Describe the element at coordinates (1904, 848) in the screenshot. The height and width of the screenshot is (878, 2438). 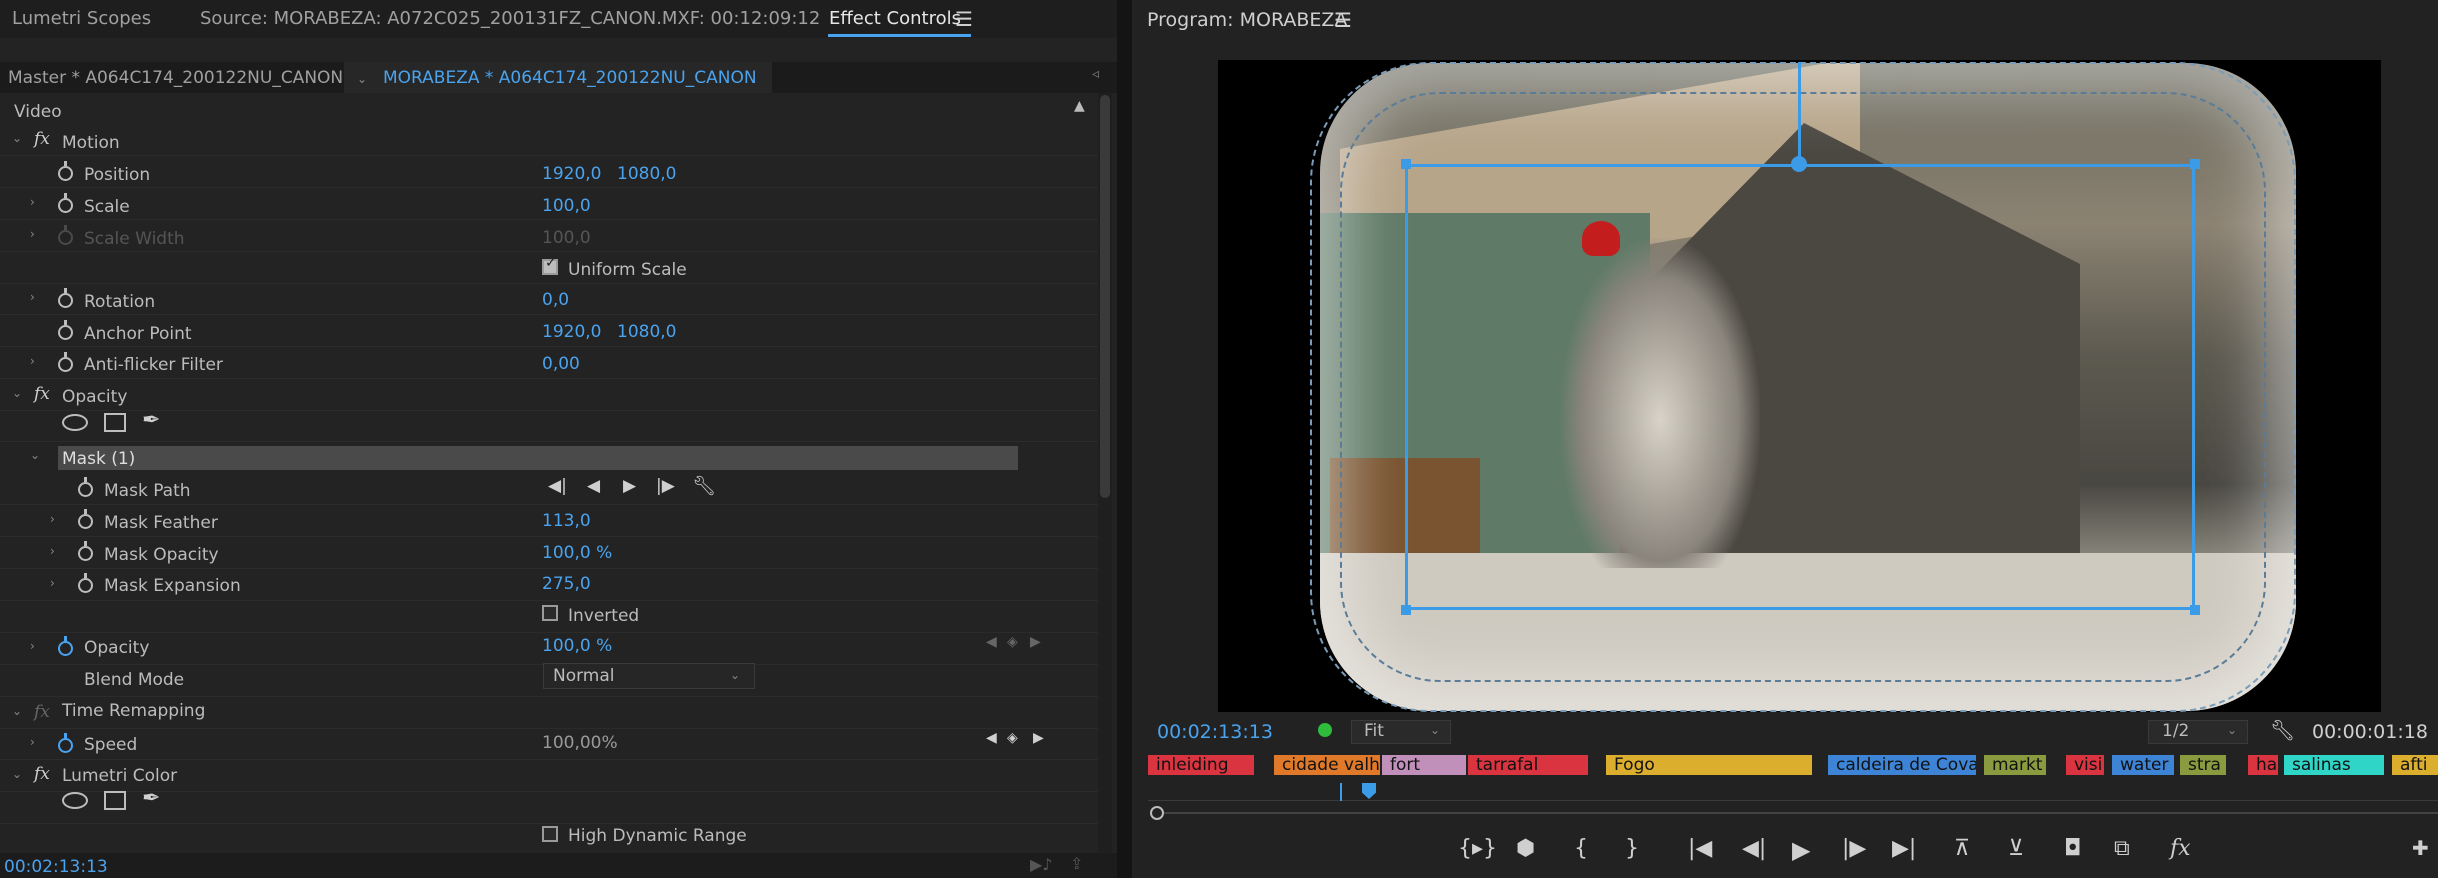
I see `go-to-out-icon: ▶|` at that location.